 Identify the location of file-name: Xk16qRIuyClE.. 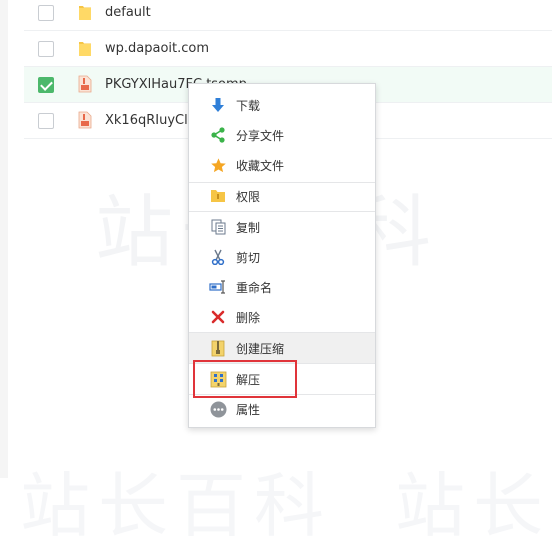
(152, 120).